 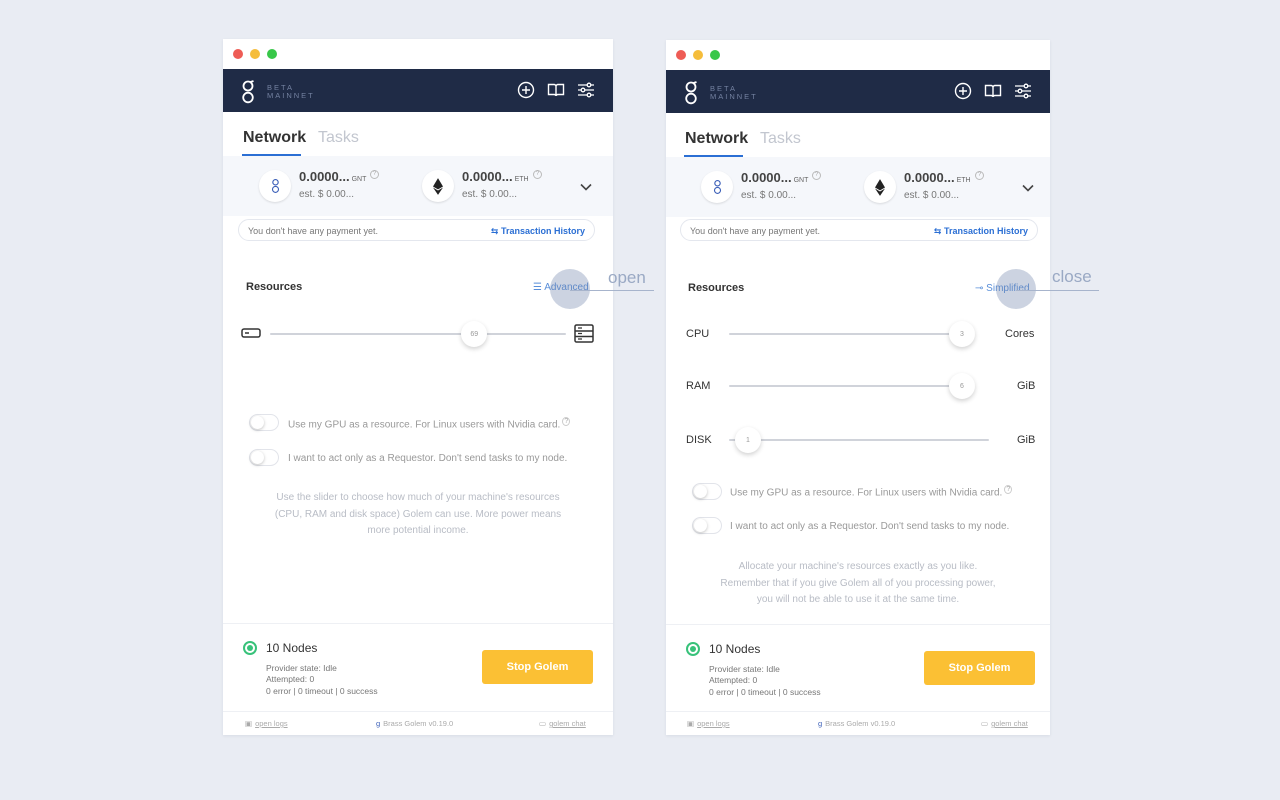 I want to click on disk-slider-knob: 1, so click(x=748, y=440).